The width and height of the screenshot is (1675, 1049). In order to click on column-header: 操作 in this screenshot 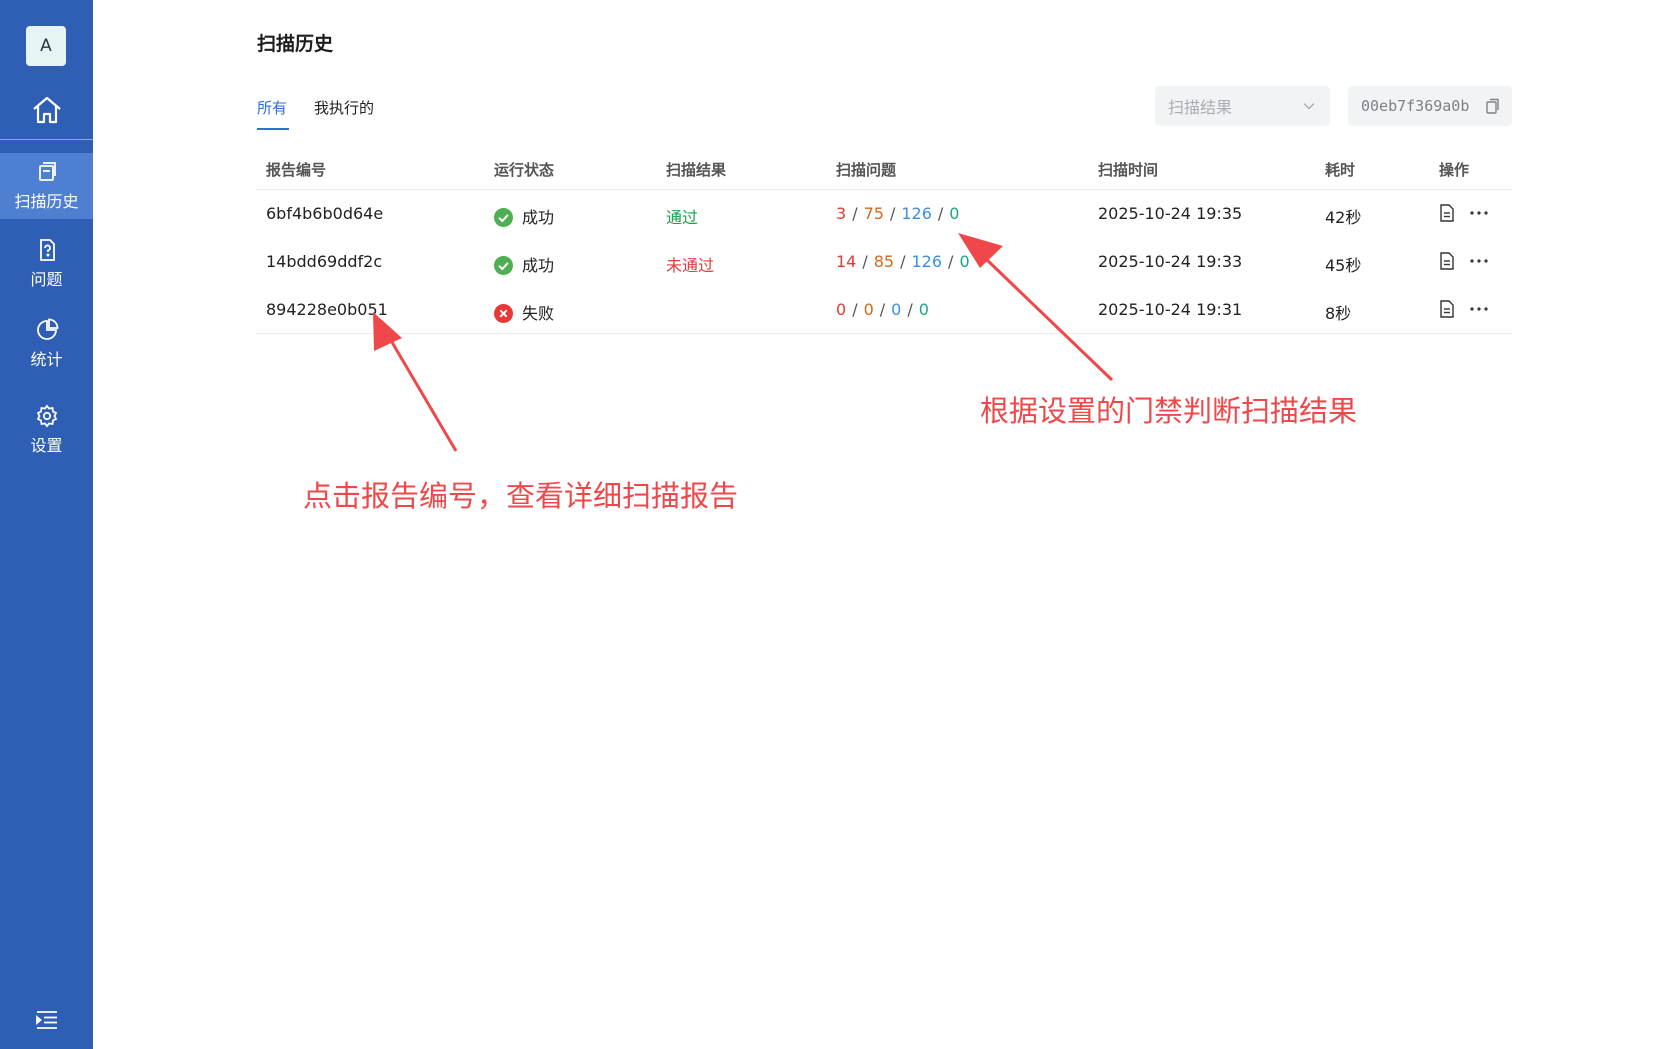, I will do `click(1454, 170)`.